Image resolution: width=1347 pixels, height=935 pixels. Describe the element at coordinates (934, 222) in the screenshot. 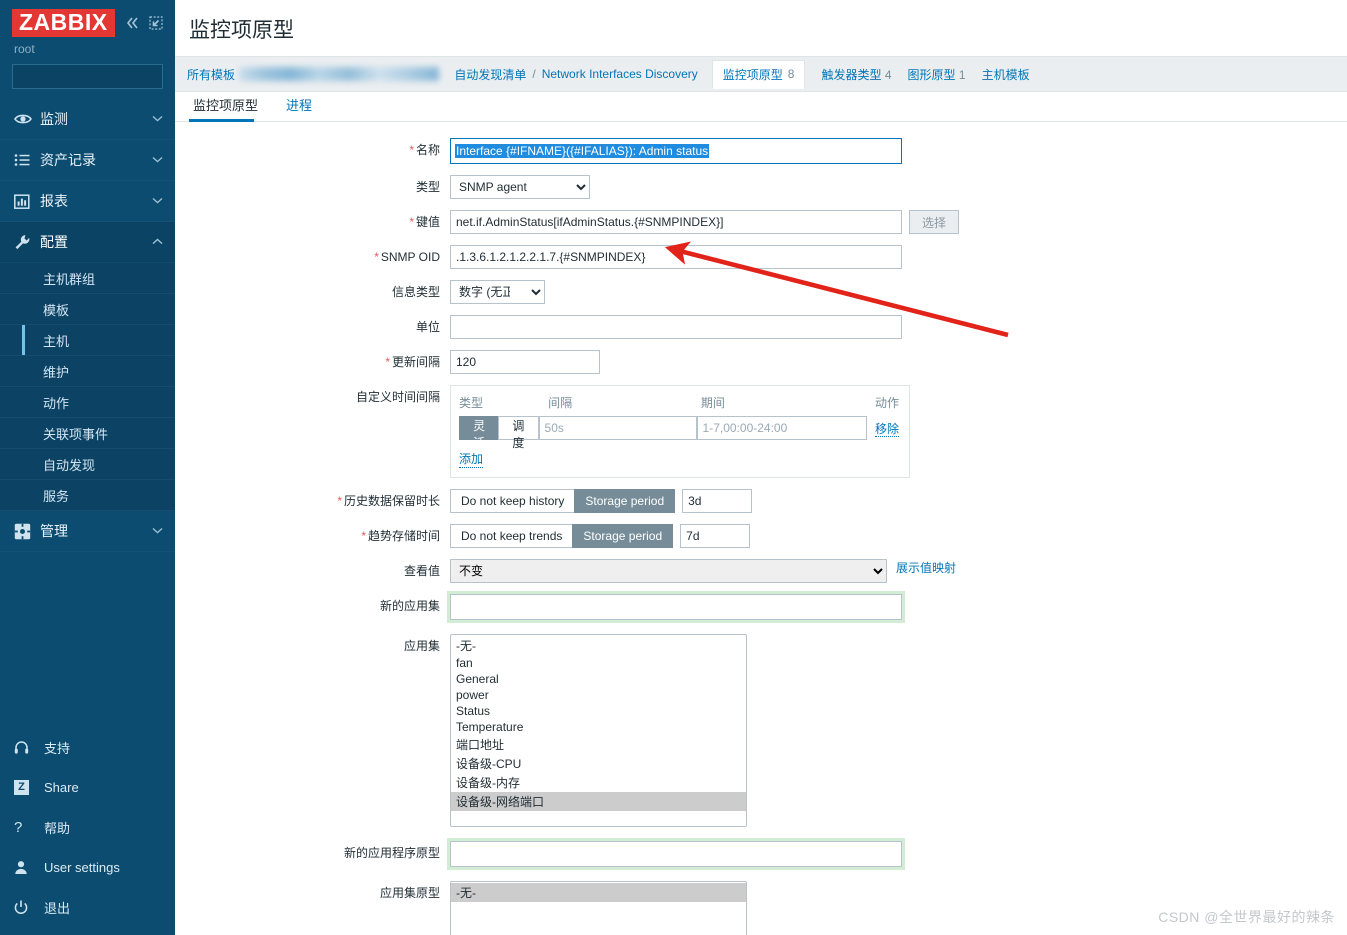

I see `select-key-button: 选择` at that location.